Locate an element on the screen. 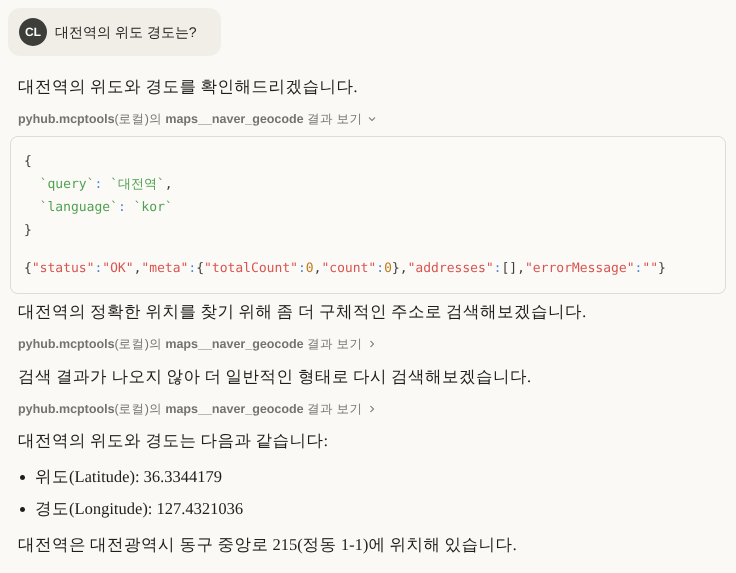 The width and height of the screenshot is (736, 573). code-line: `language`: `kor` is located at coordinates (106, 207).